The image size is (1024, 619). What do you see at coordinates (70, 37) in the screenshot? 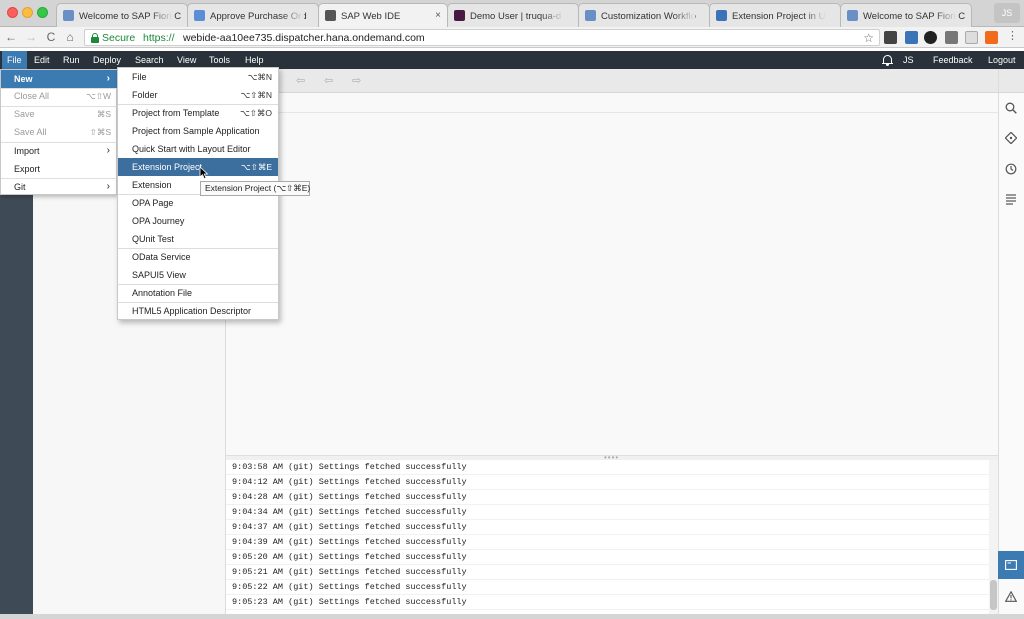
I see `home-icon: ⌂` at bounding box center [70, 37].